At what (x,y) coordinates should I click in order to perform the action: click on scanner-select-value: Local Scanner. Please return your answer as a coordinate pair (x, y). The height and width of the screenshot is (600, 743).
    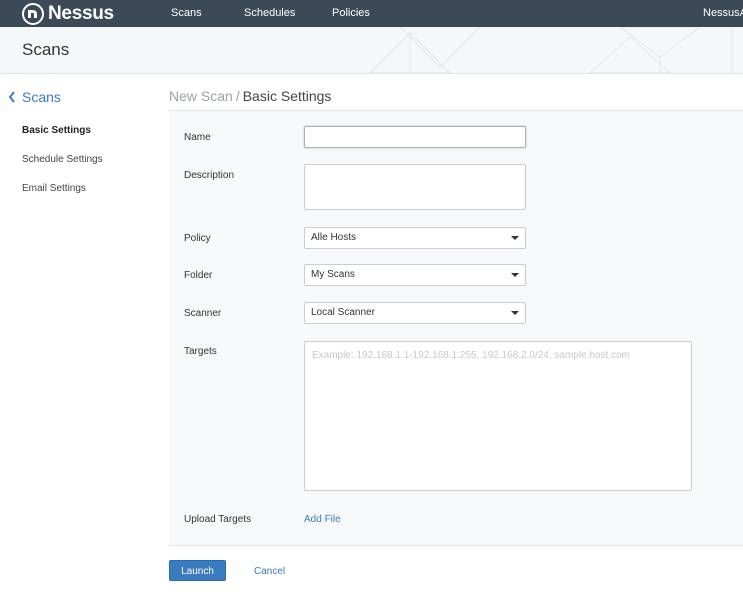
    Looking at the image, I should click on (343, 312).